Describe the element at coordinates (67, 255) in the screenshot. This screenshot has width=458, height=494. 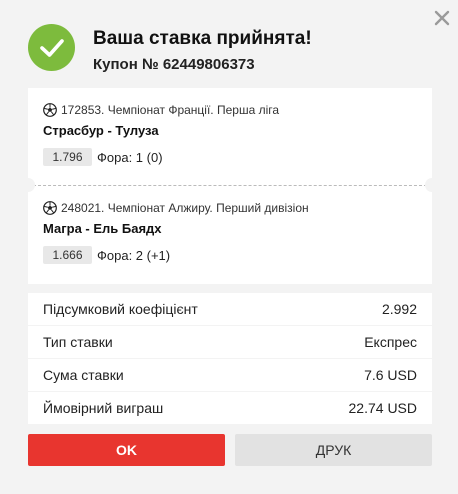
I see `odd-value: 1.666` at that location.